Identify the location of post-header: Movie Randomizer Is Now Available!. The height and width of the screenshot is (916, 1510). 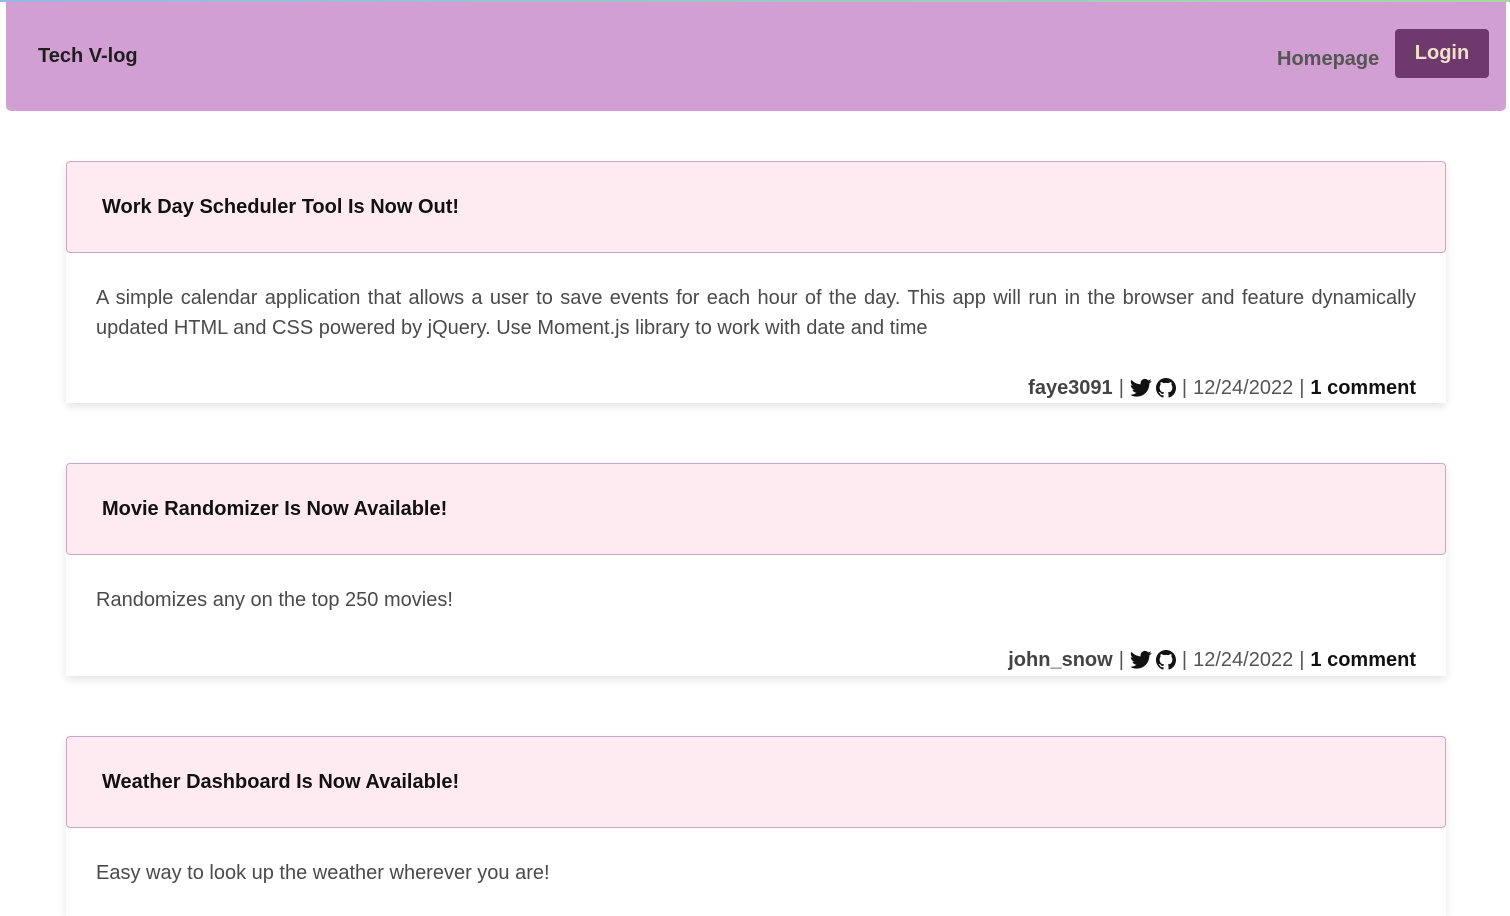
(756, 509).